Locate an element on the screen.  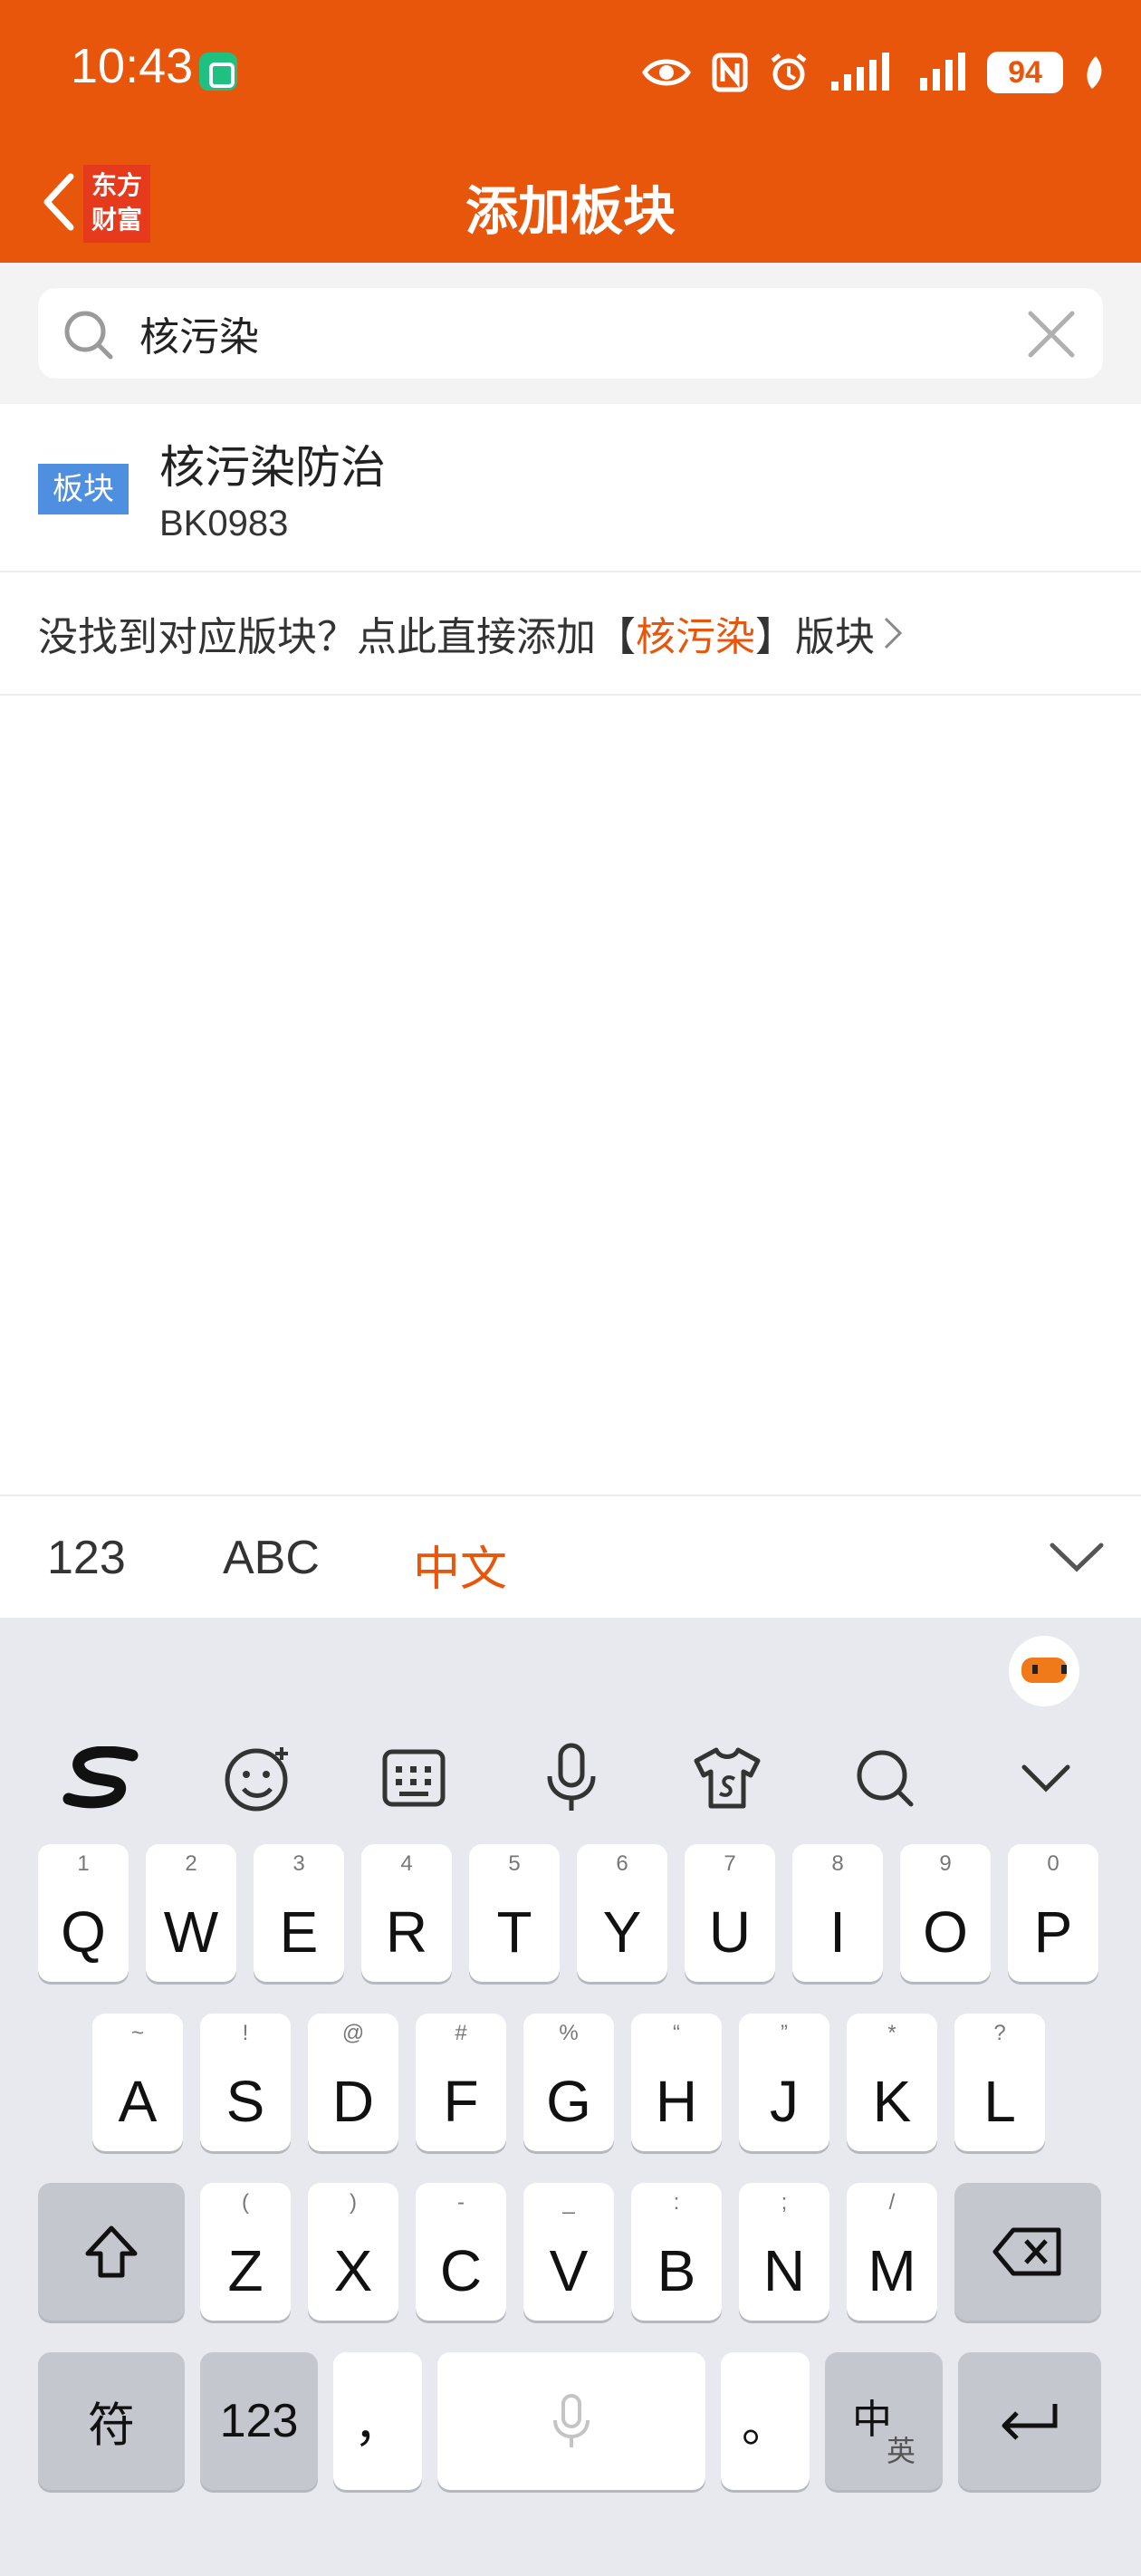
key-u-label: U is located at coordinates (730, 1932).